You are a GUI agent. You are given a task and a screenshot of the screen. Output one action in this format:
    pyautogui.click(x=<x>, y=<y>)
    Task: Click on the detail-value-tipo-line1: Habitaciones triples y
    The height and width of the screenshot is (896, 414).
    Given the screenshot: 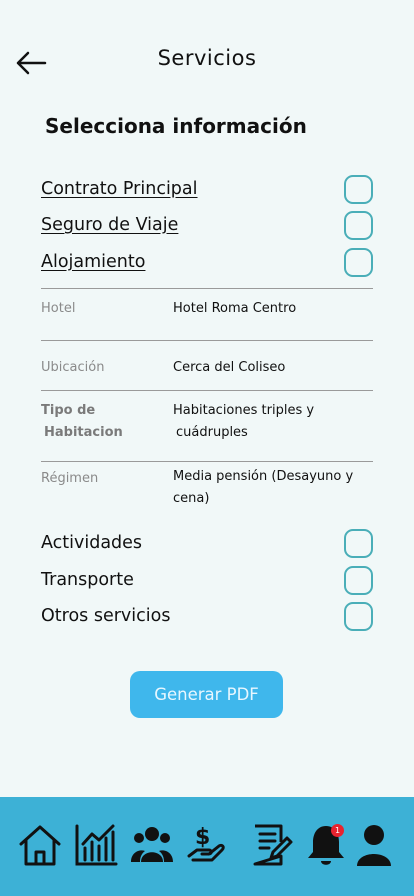 What is the action you would take?
    pyautogui.click(x=244, y=410)
    